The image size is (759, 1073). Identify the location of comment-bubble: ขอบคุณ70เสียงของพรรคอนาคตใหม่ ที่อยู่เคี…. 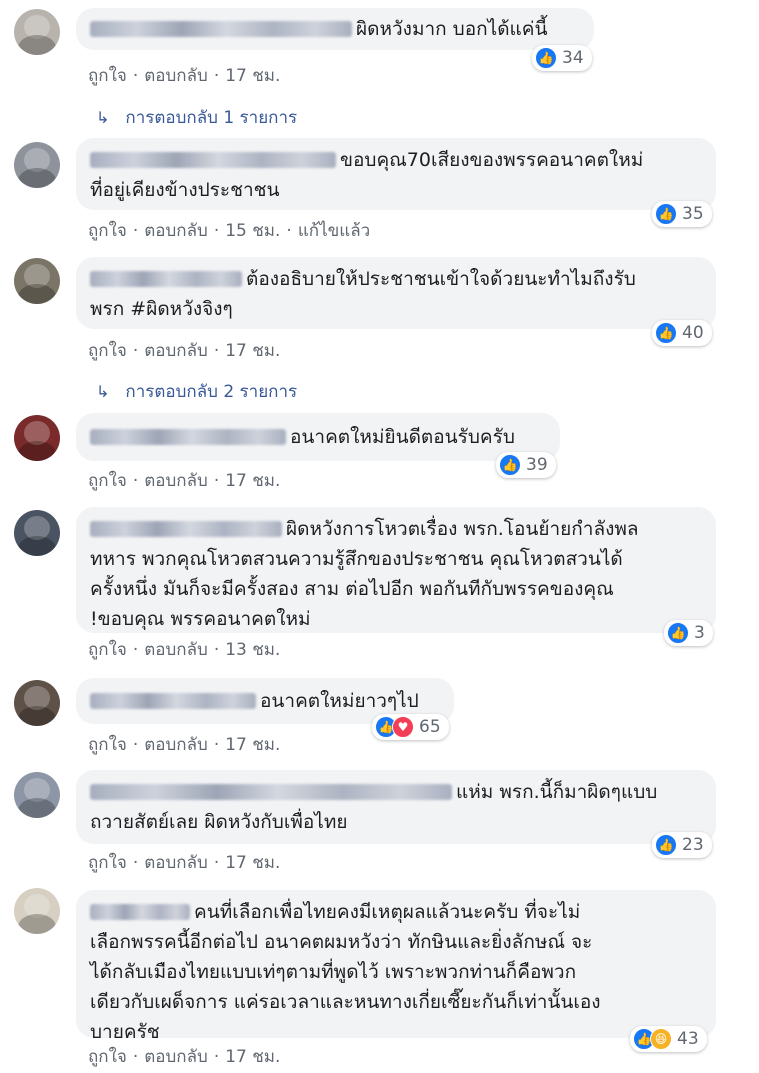
(396, 174).